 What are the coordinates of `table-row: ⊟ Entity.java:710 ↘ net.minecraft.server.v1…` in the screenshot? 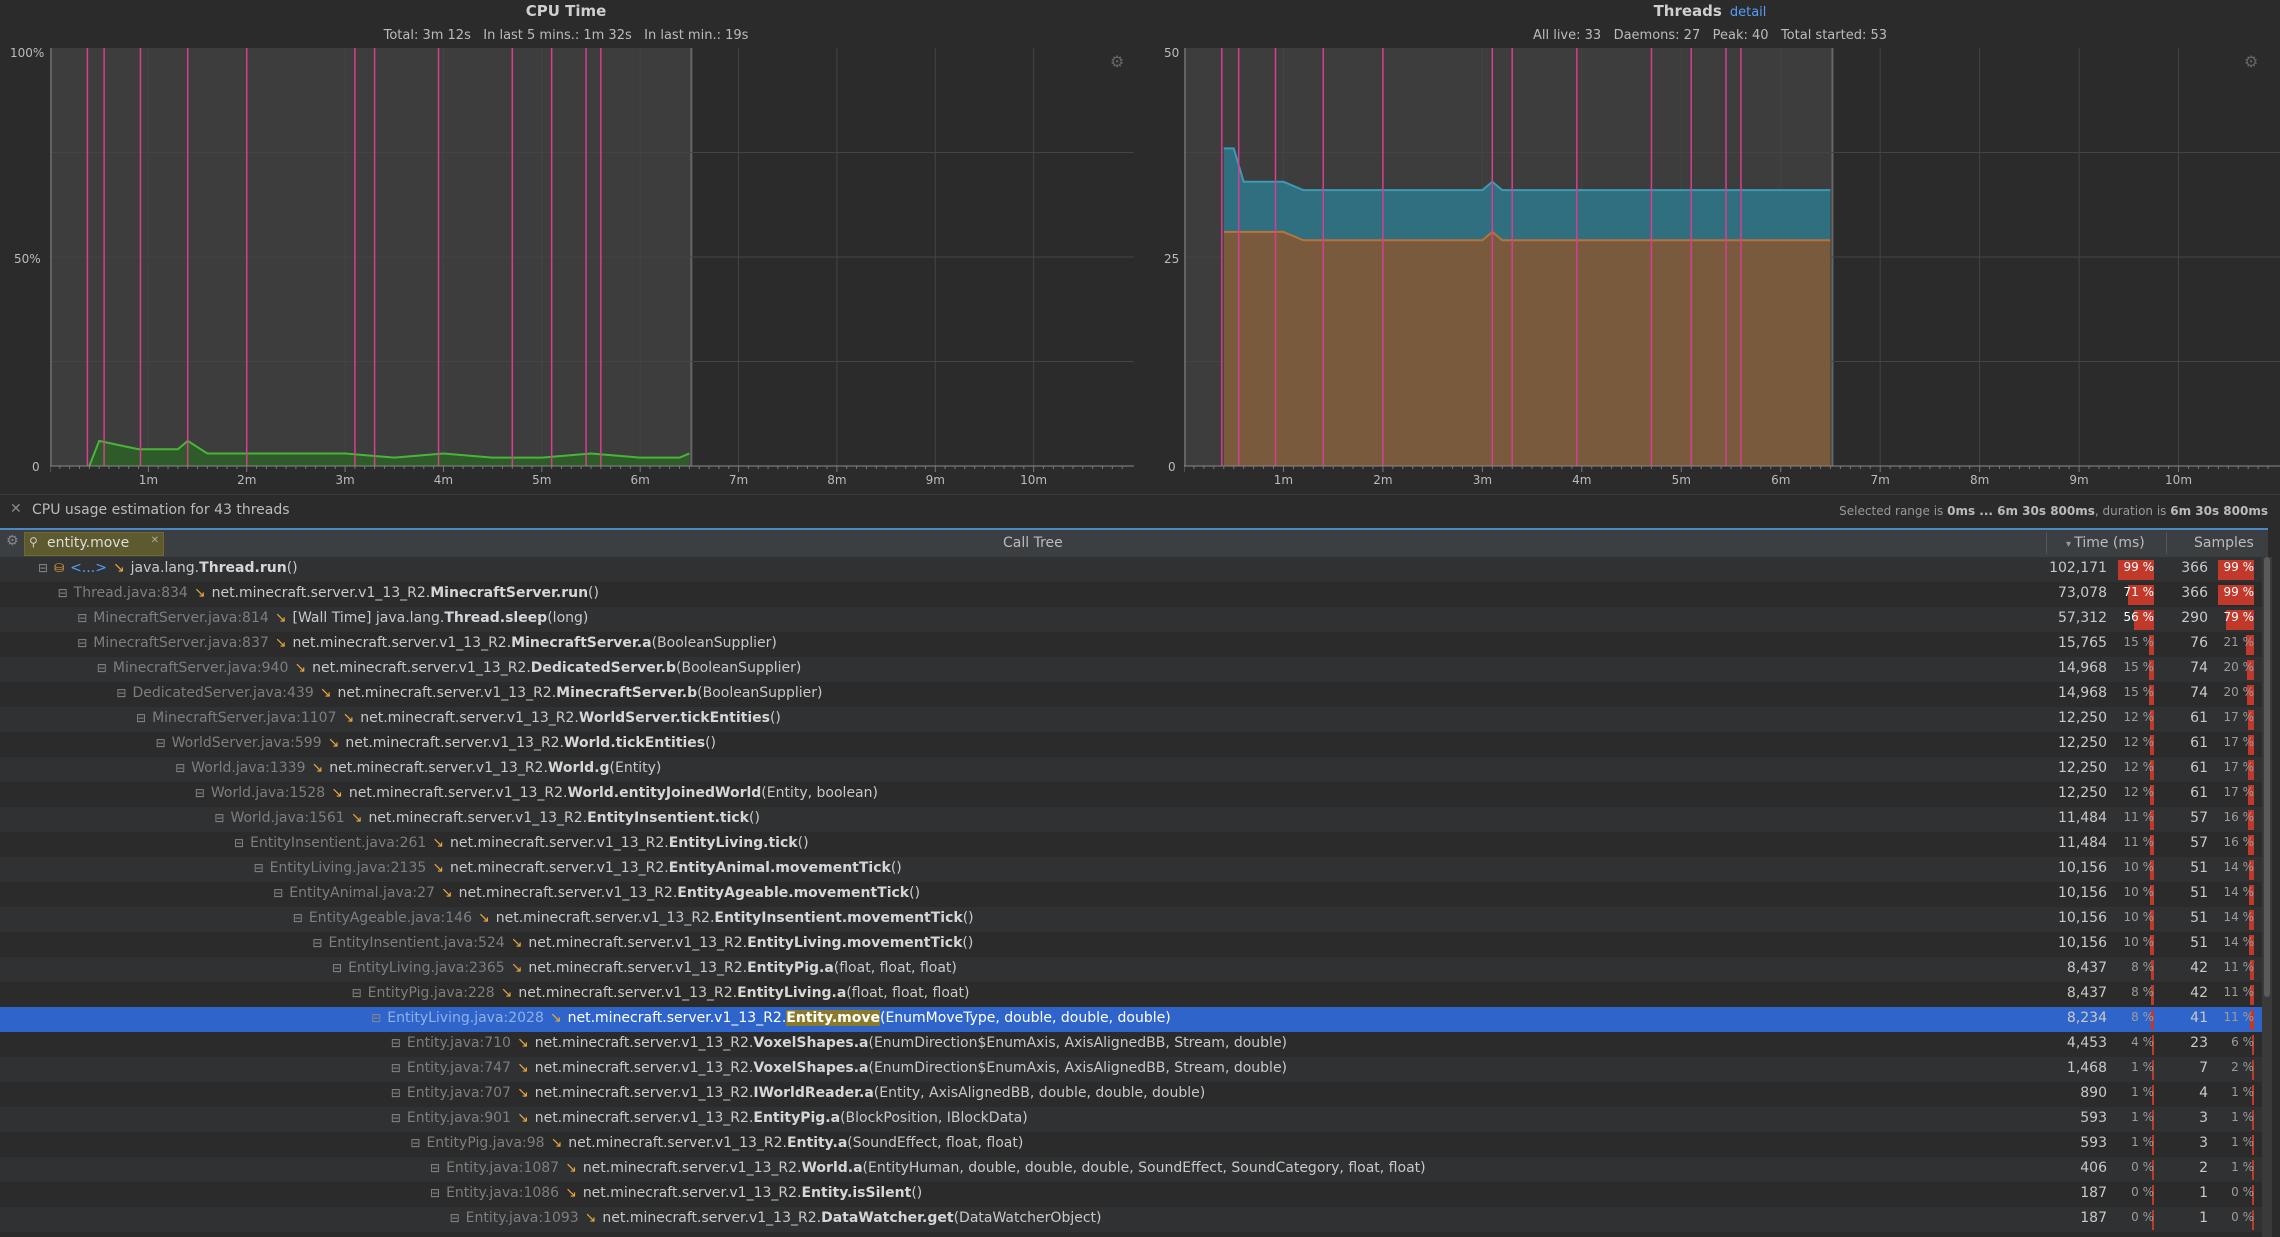 It's located at (1131, 1044).